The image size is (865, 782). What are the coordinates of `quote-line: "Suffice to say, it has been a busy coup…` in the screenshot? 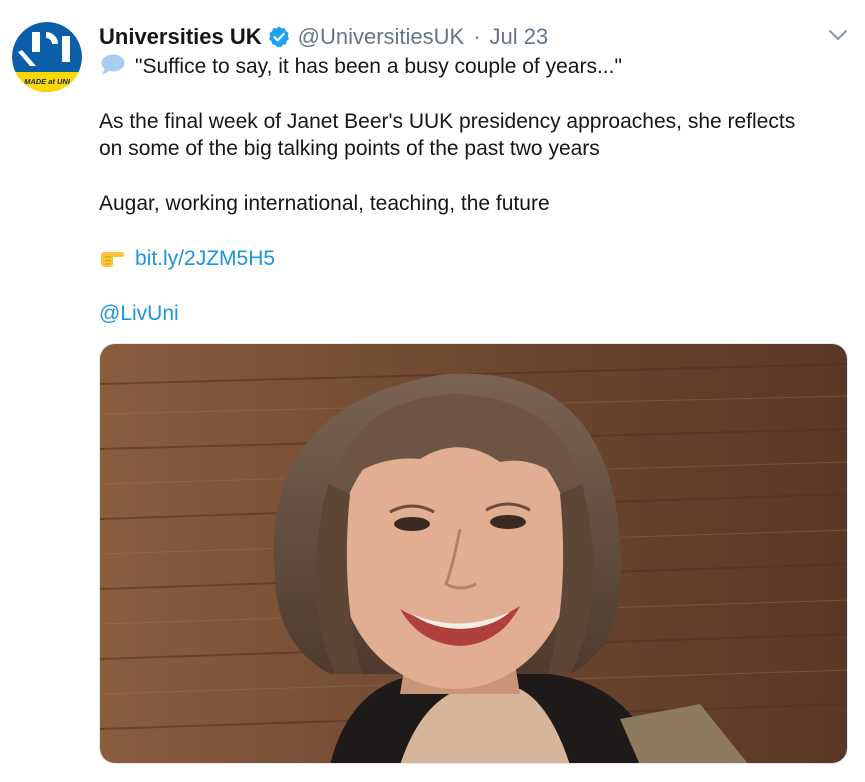 It's located at (360, 68).